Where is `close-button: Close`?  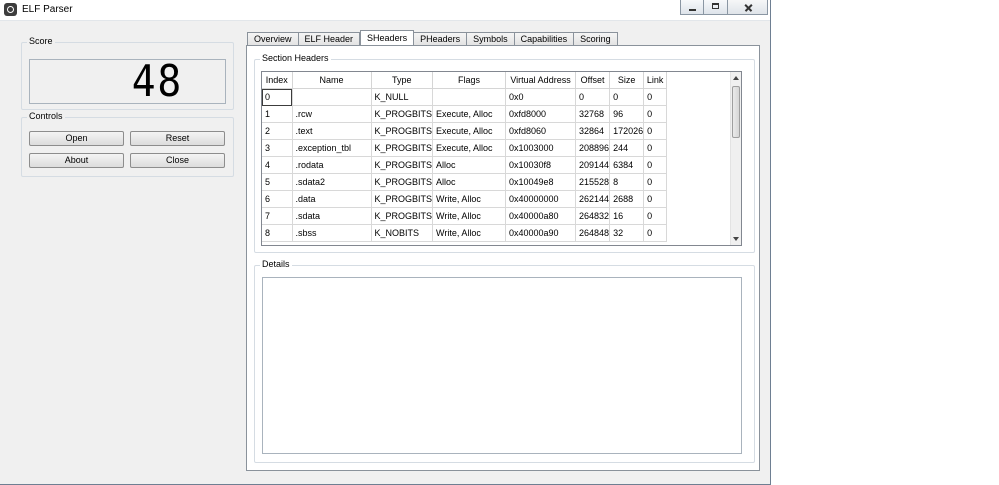
close-button: Close is located at coordinates (177, 160).